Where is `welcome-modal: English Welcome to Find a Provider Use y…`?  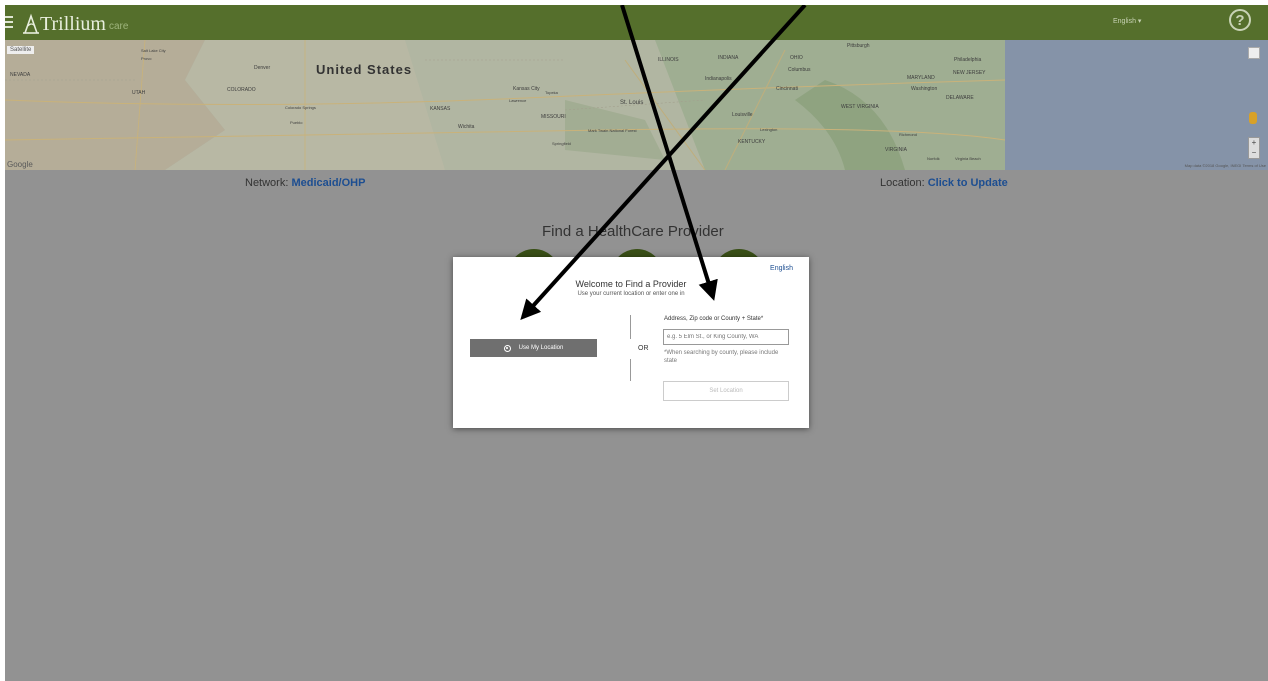 welcome-modal: English Welcome to Find a Provider Use y… is located at coordinates (631, 342).